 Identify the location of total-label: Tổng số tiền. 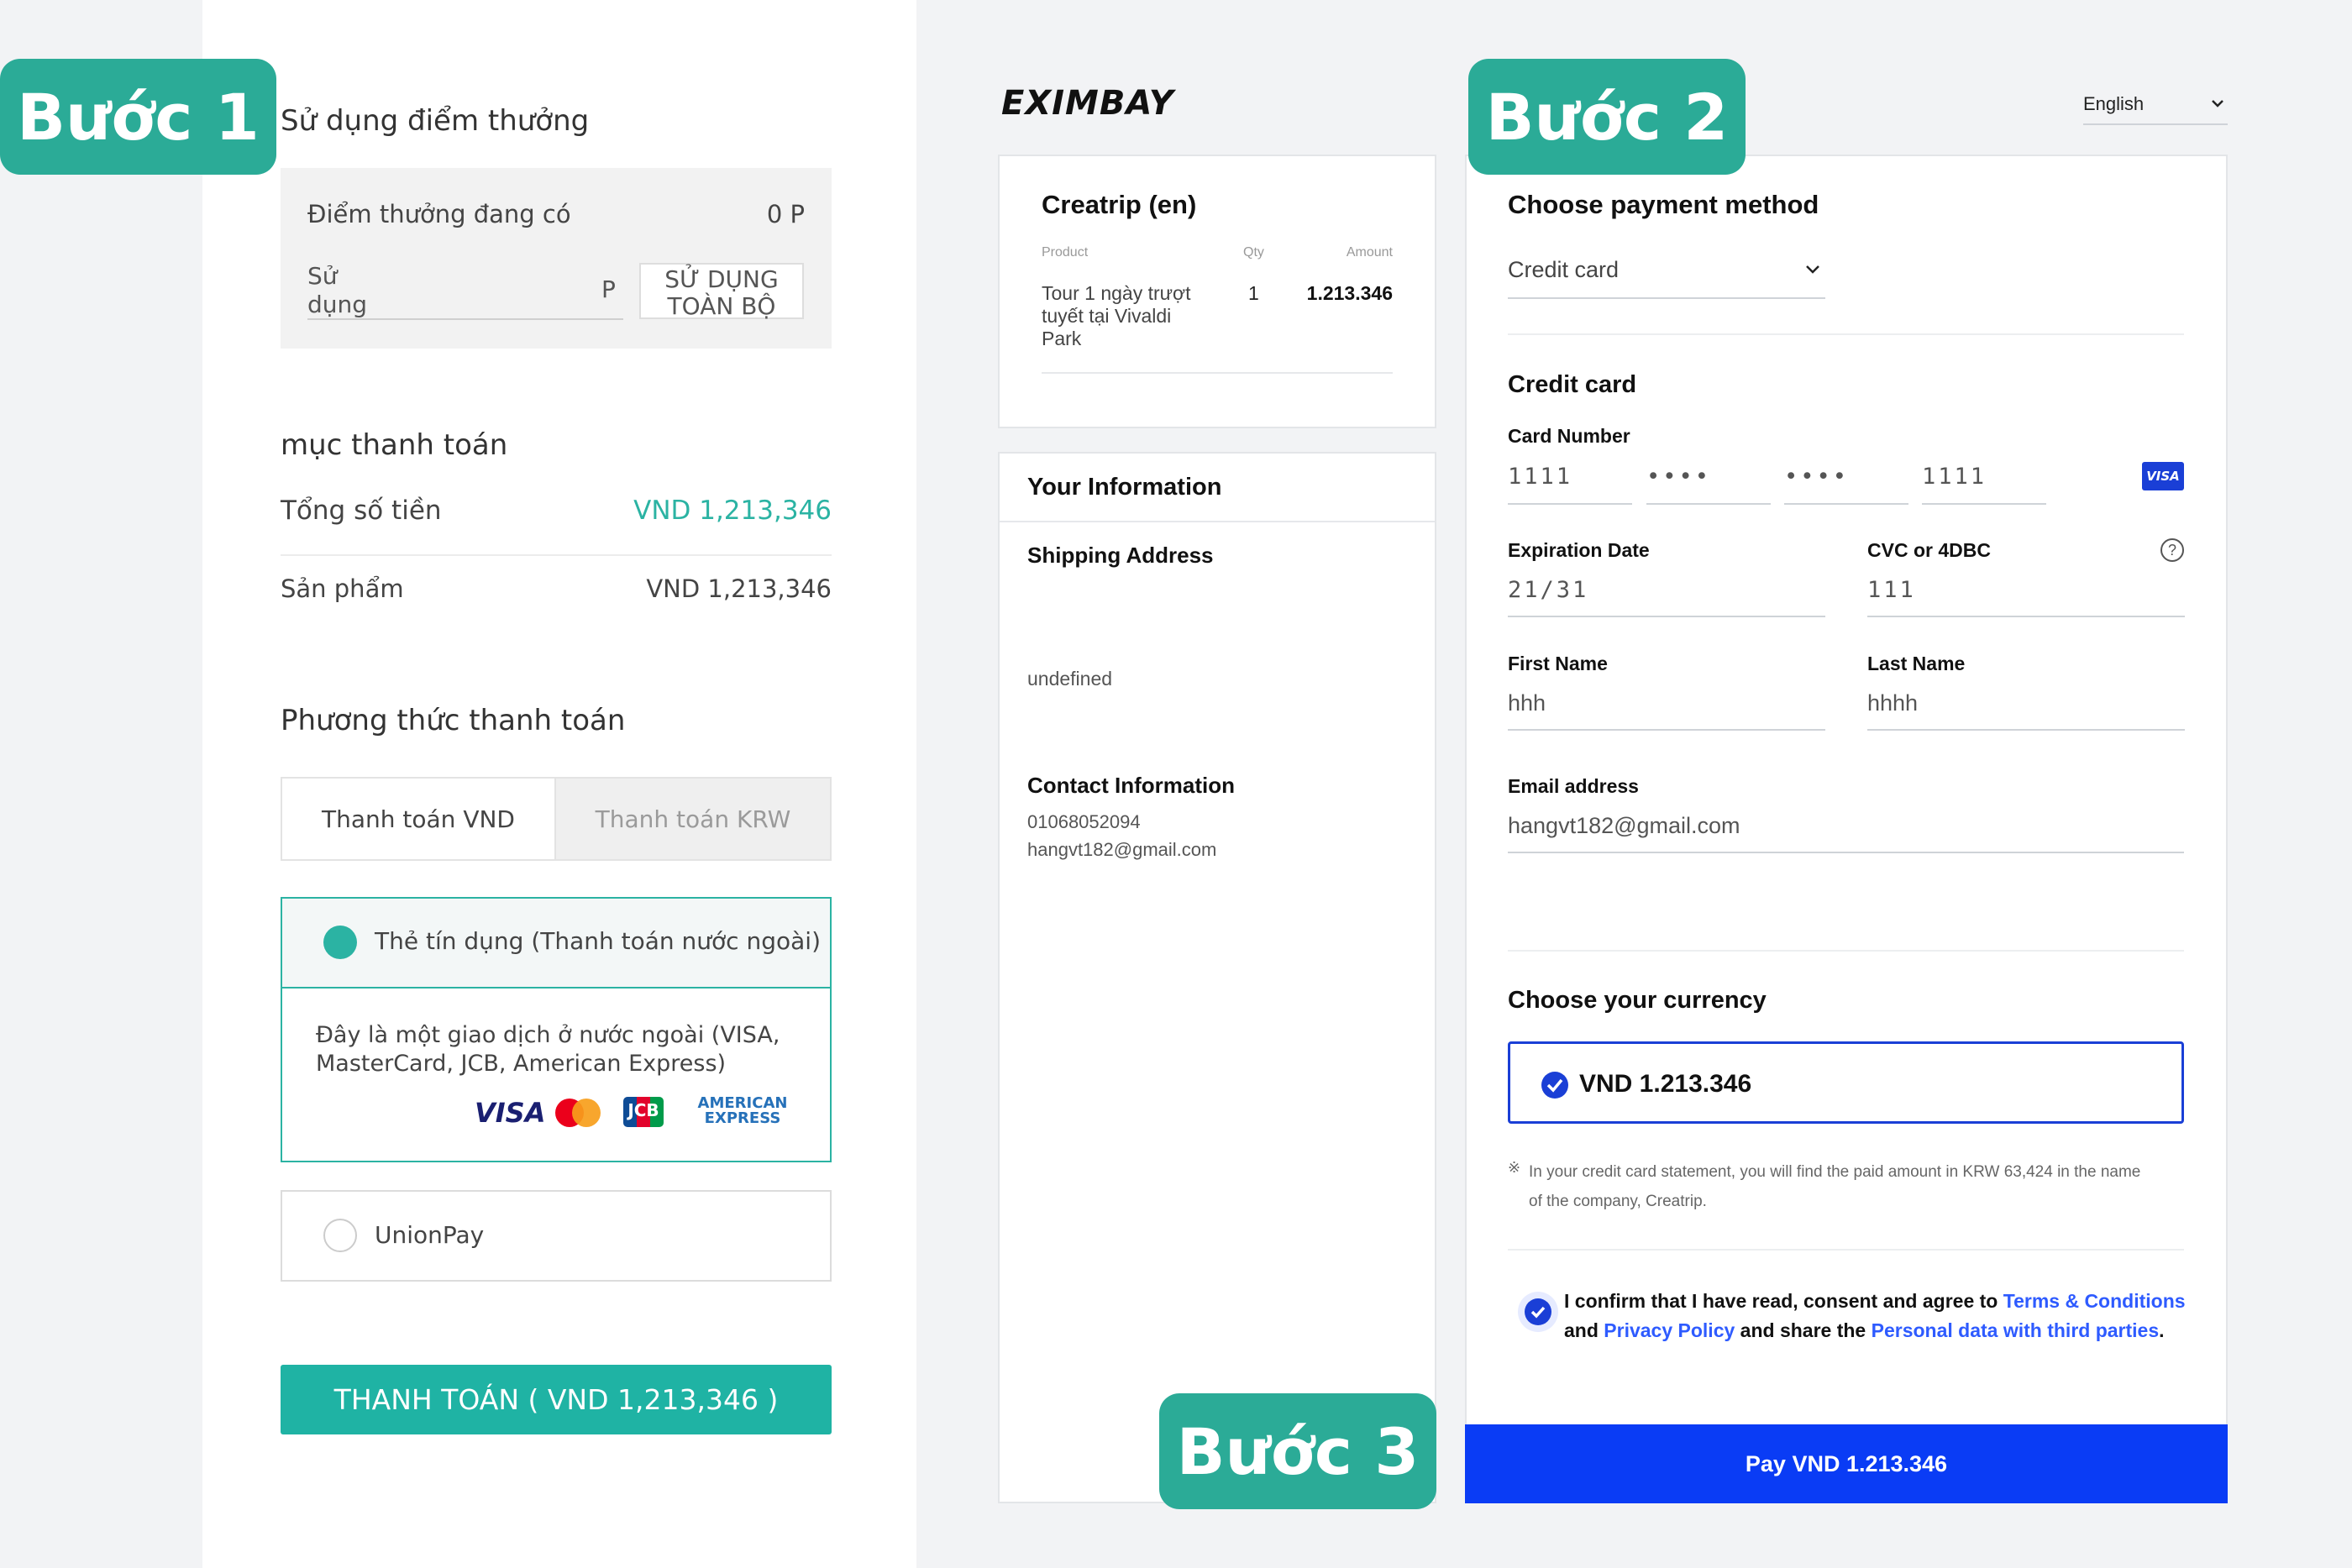
(361, 511).